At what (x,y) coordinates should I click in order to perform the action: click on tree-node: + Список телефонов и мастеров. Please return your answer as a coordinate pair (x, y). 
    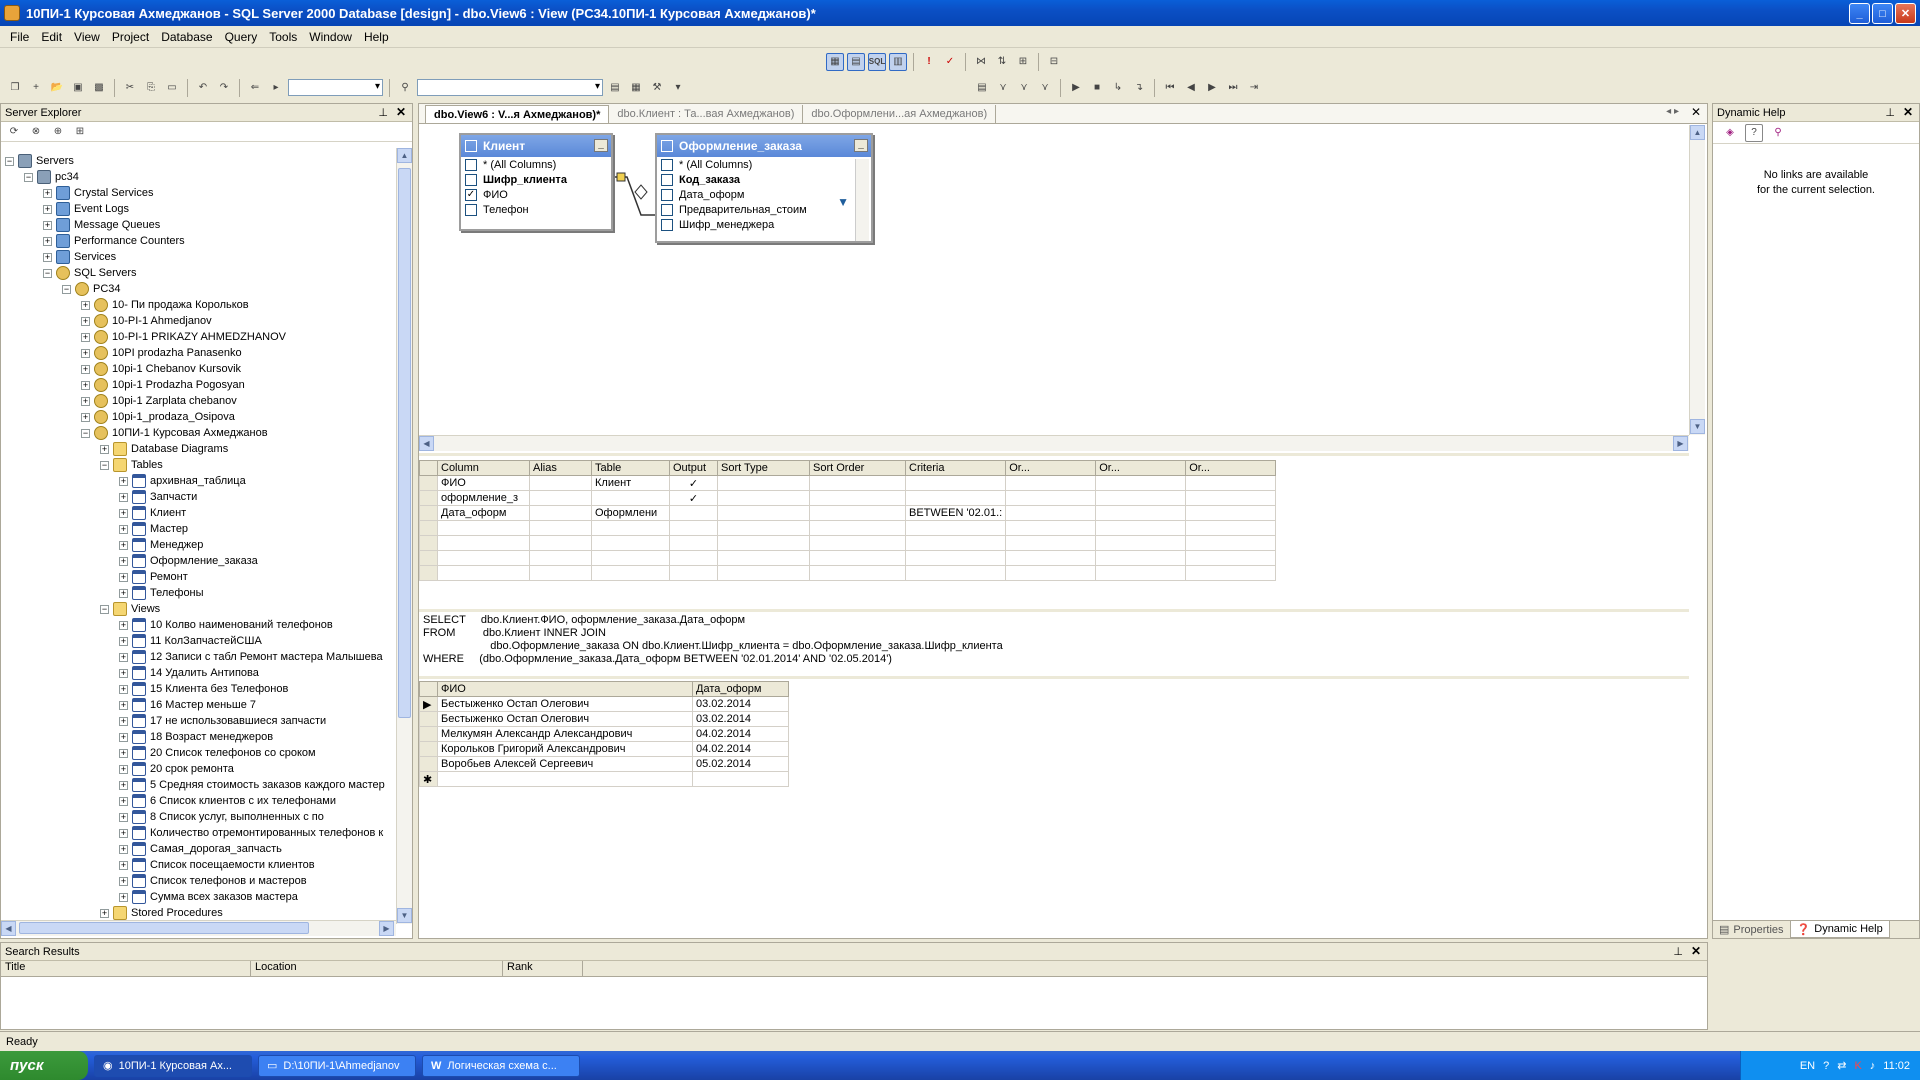
    Looking at the image, I should click on (213, 881).